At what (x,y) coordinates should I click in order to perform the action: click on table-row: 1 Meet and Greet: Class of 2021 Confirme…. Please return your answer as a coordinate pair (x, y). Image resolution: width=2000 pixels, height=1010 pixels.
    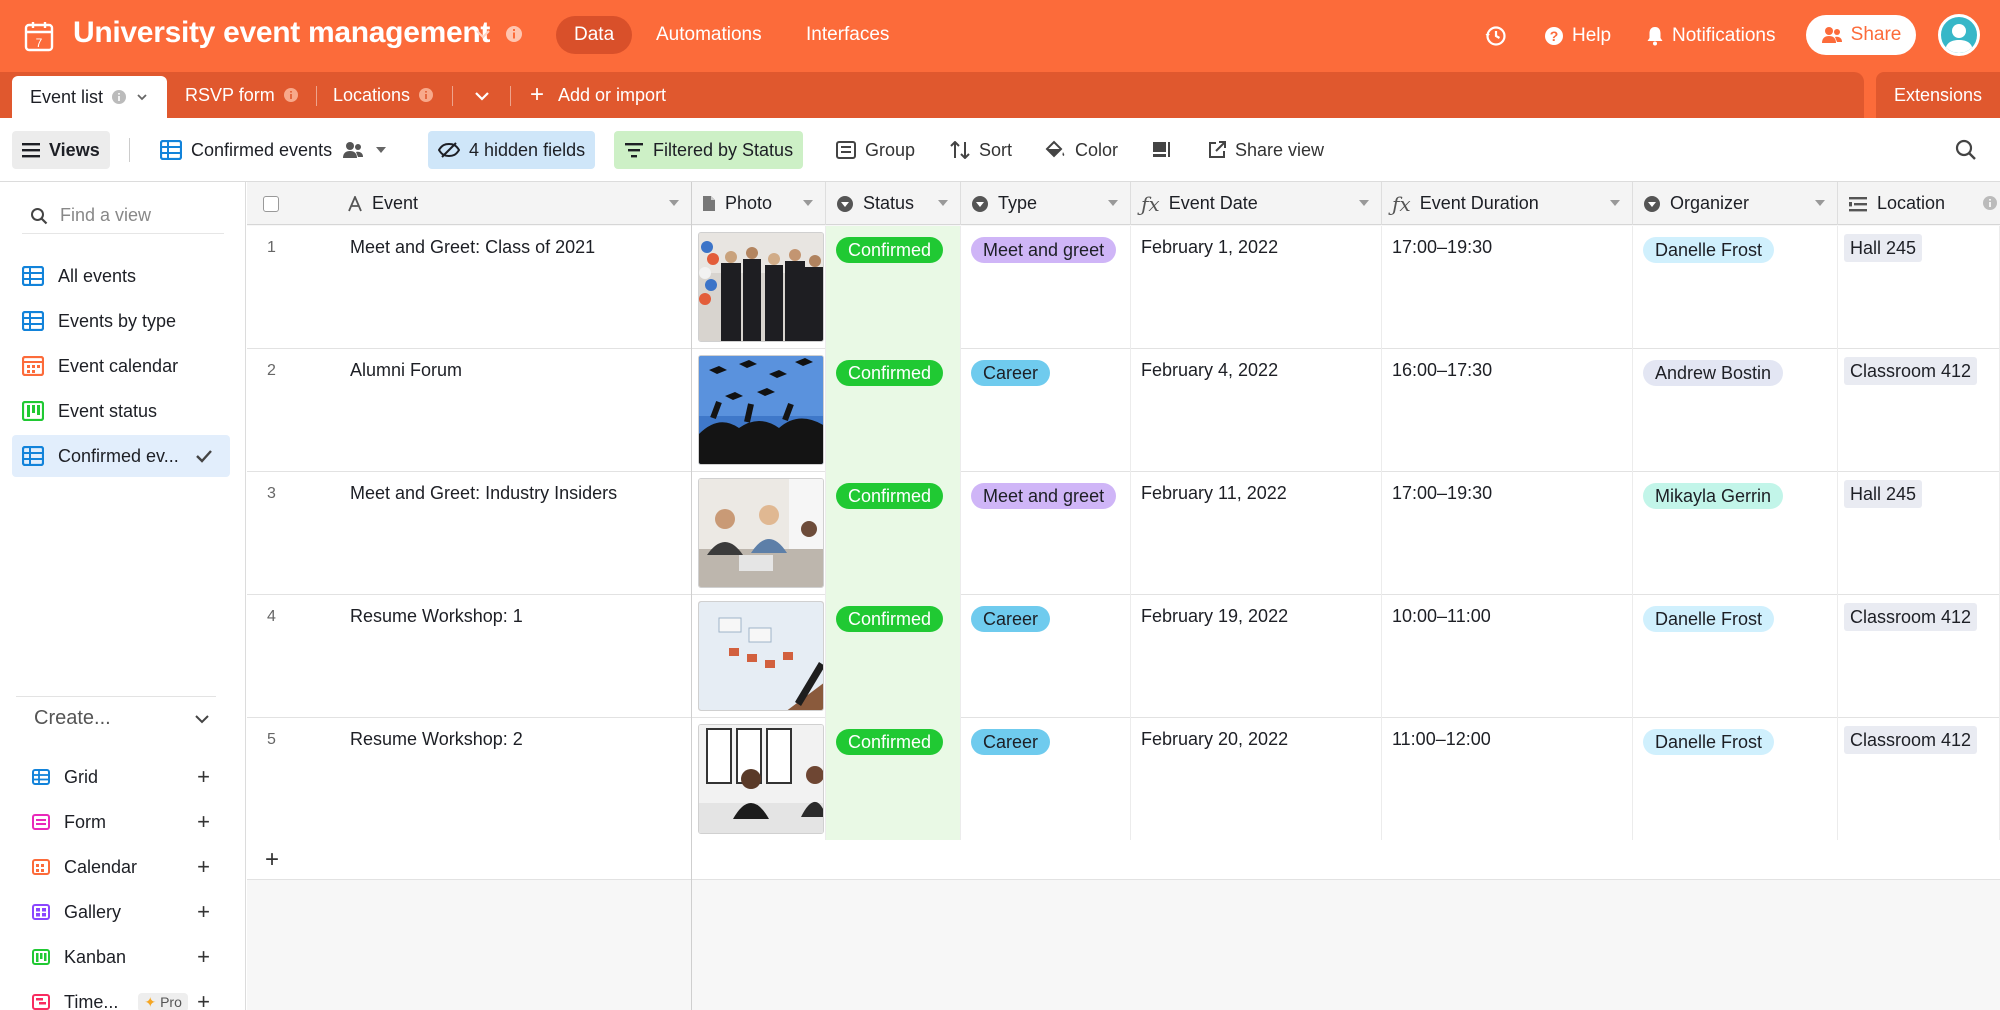
    Looking at the image, I should click on (1123, 287).